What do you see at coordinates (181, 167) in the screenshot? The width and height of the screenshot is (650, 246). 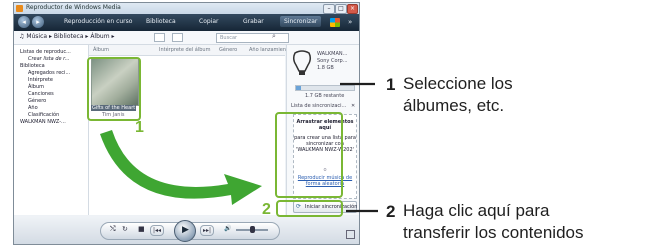 I see `drag-arrow-icon` at bounding box center [181, 167].